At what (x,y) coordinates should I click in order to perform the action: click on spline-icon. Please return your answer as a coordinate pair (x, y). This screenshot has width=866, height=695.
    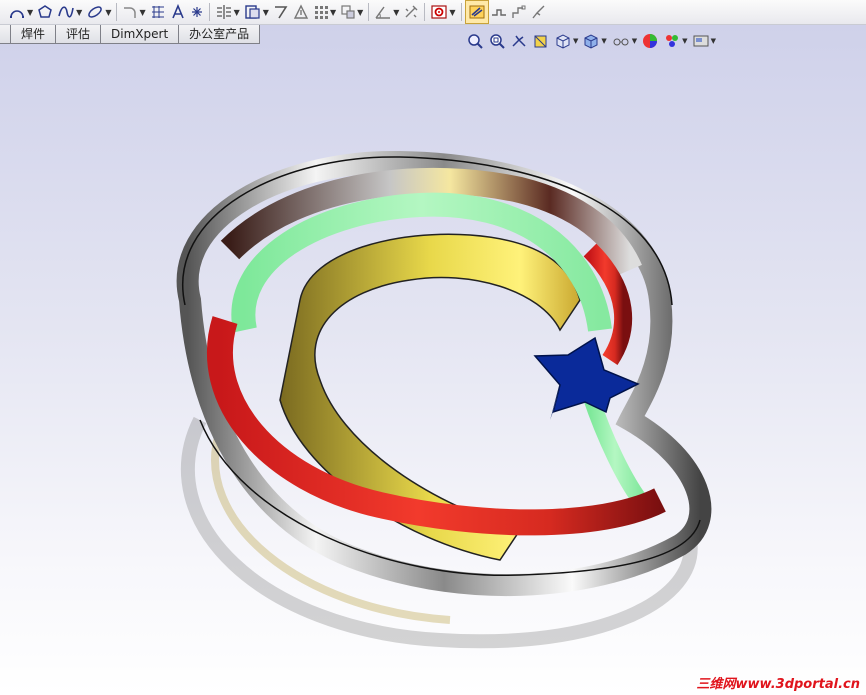
    Looking at the image, I should click on (66, 12).